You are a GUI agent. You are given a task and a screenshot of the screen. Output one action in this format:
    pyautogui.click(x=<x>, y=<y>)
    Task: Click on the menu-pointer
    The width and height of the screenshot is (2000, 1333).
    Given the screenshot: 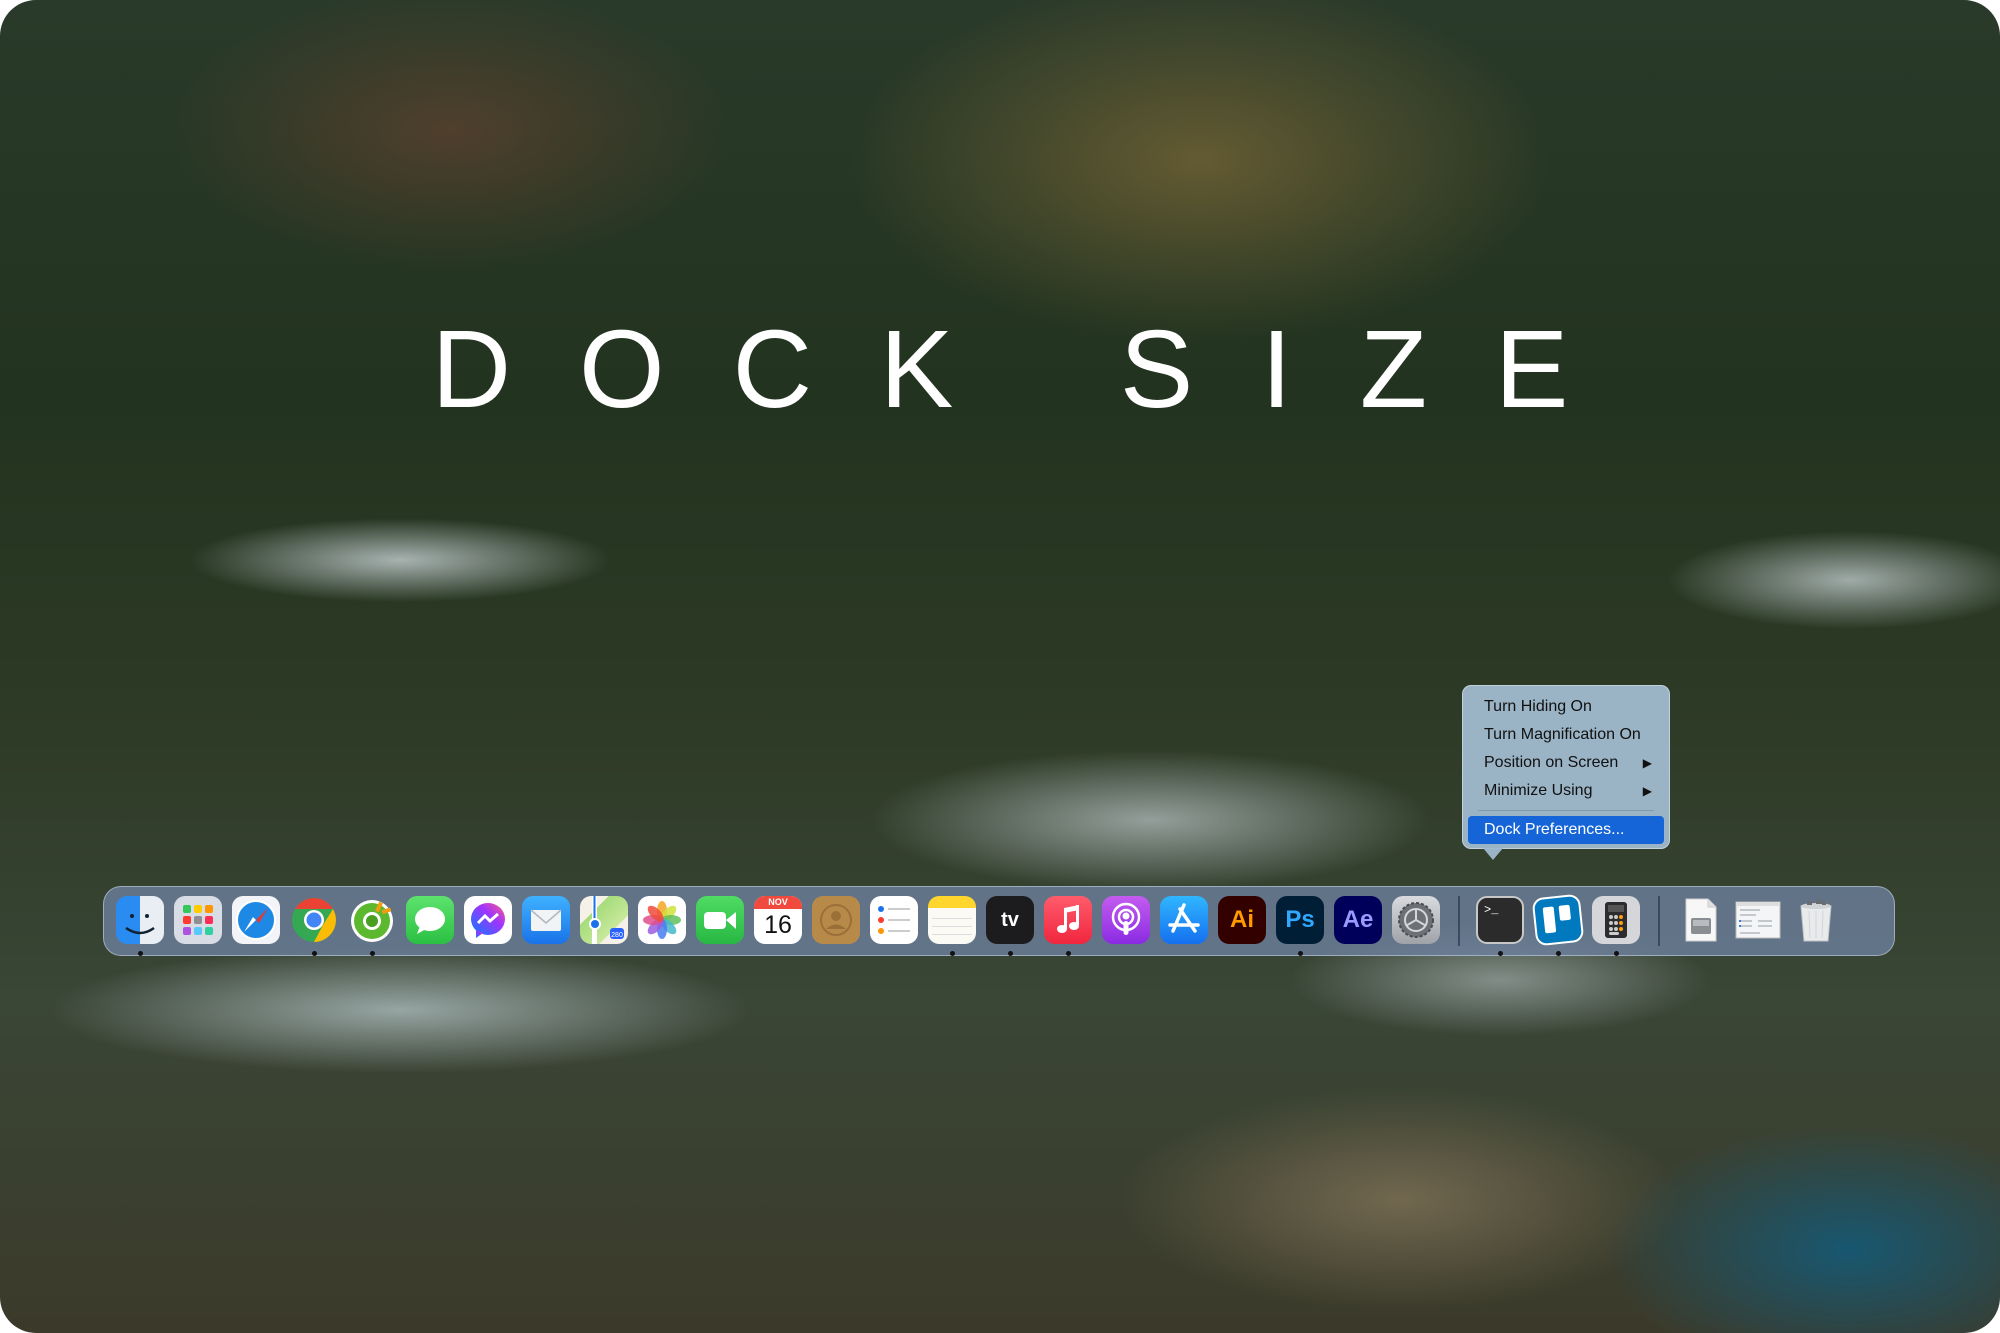 What is the action you would take?
    pyautogui.click(x=1493, y=854)
    